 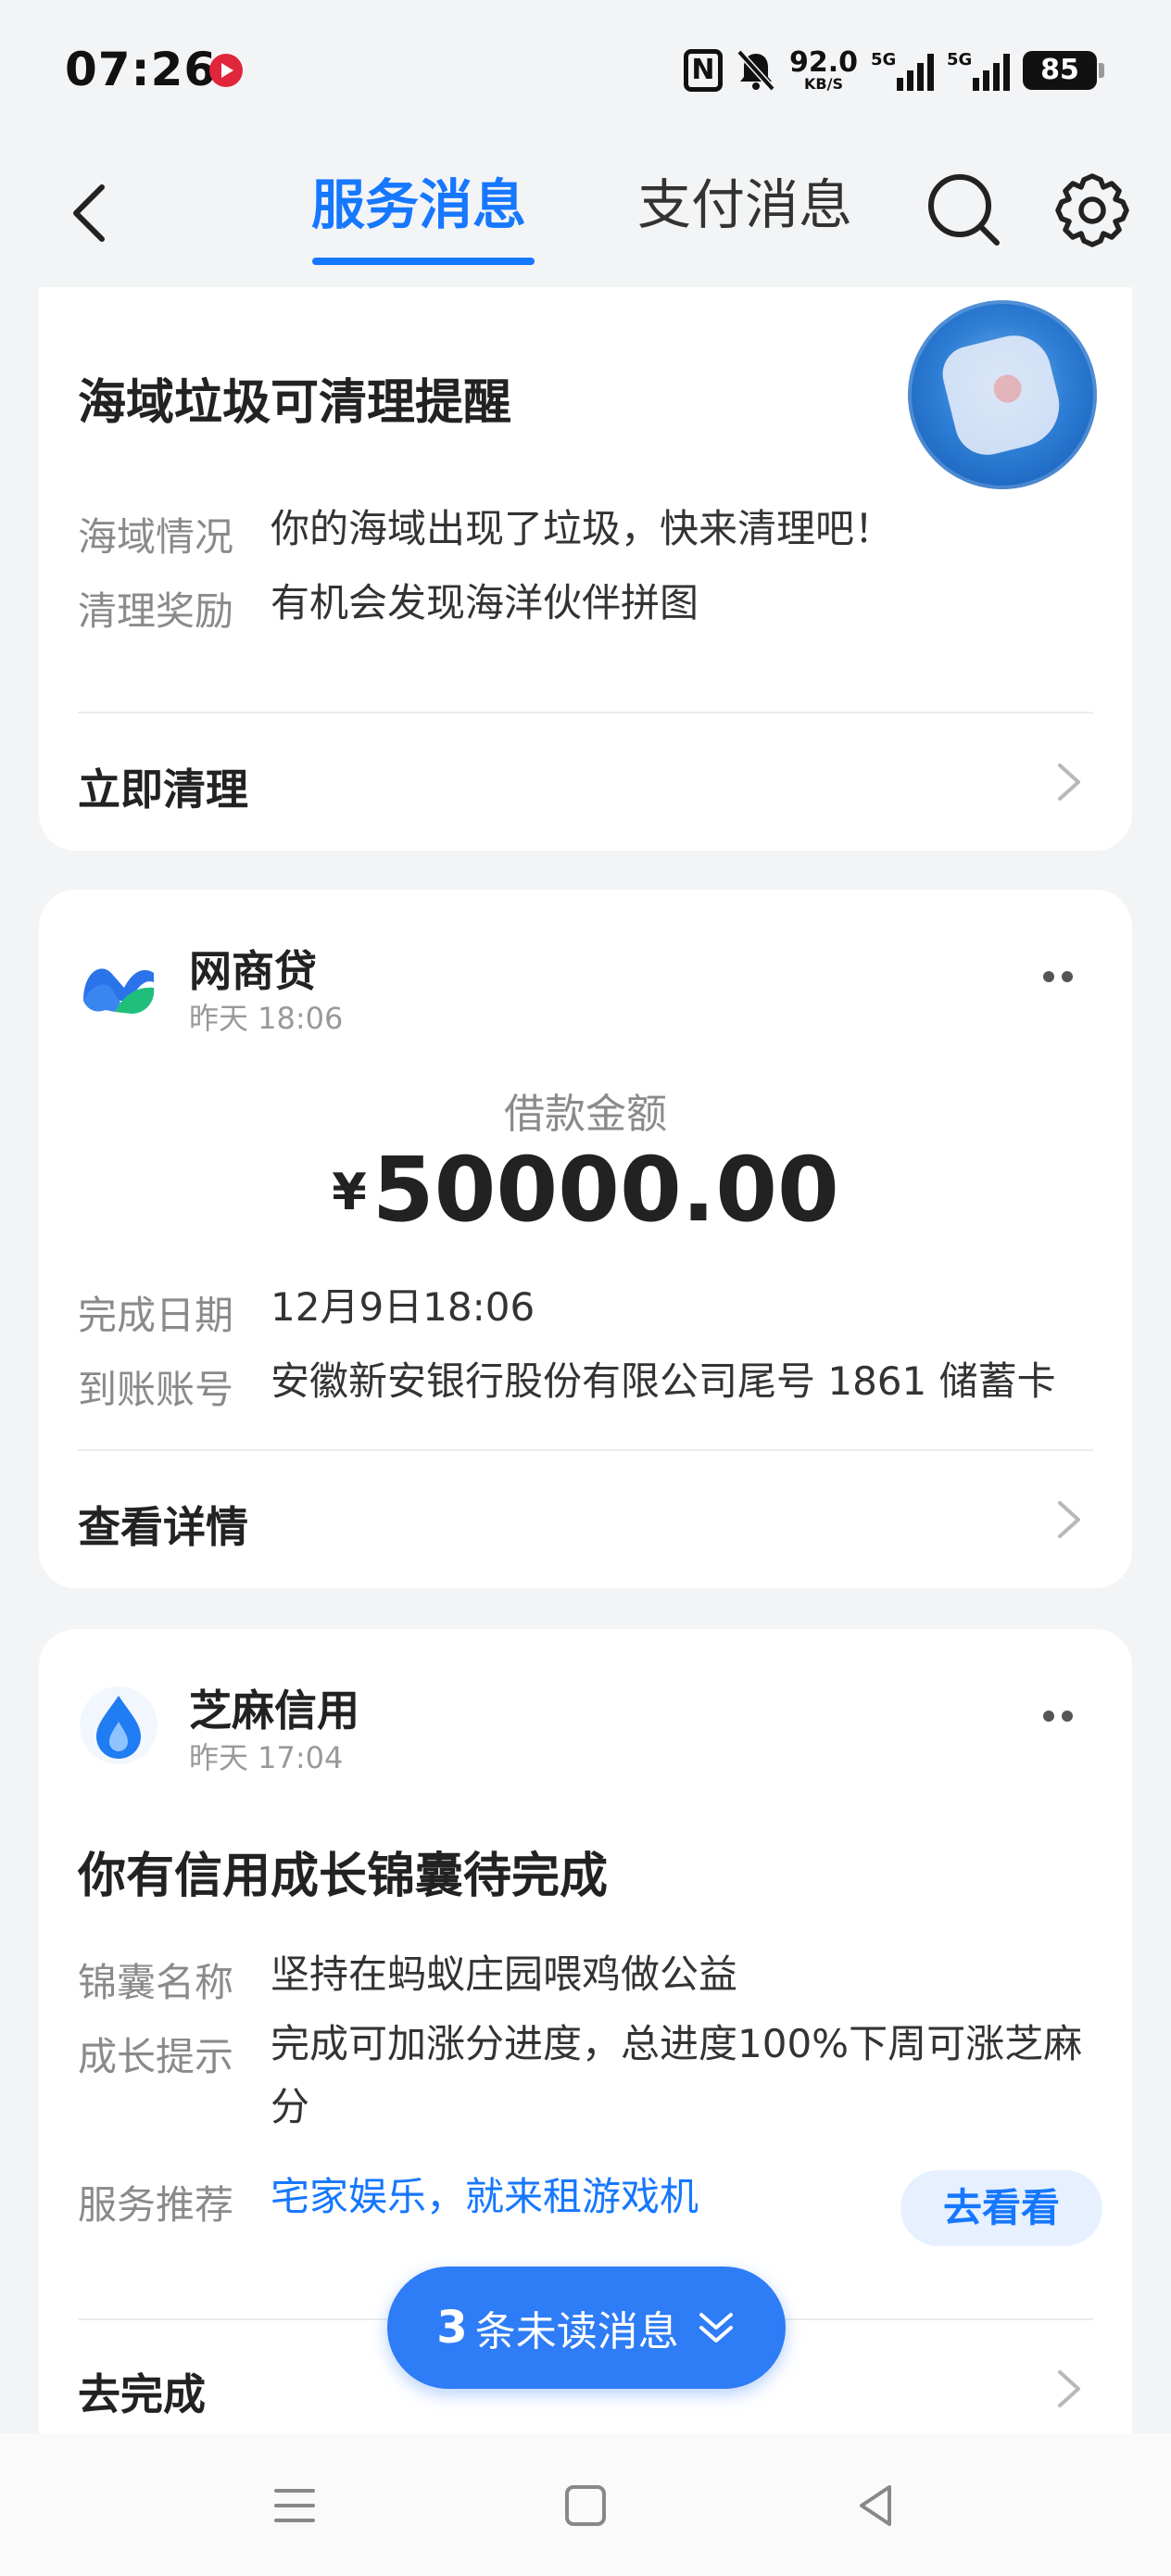 What do you see at coordinates (903, 70) in the screenshot?
I see `signal-icon-1: 5G` at bounding box center [903, 70].